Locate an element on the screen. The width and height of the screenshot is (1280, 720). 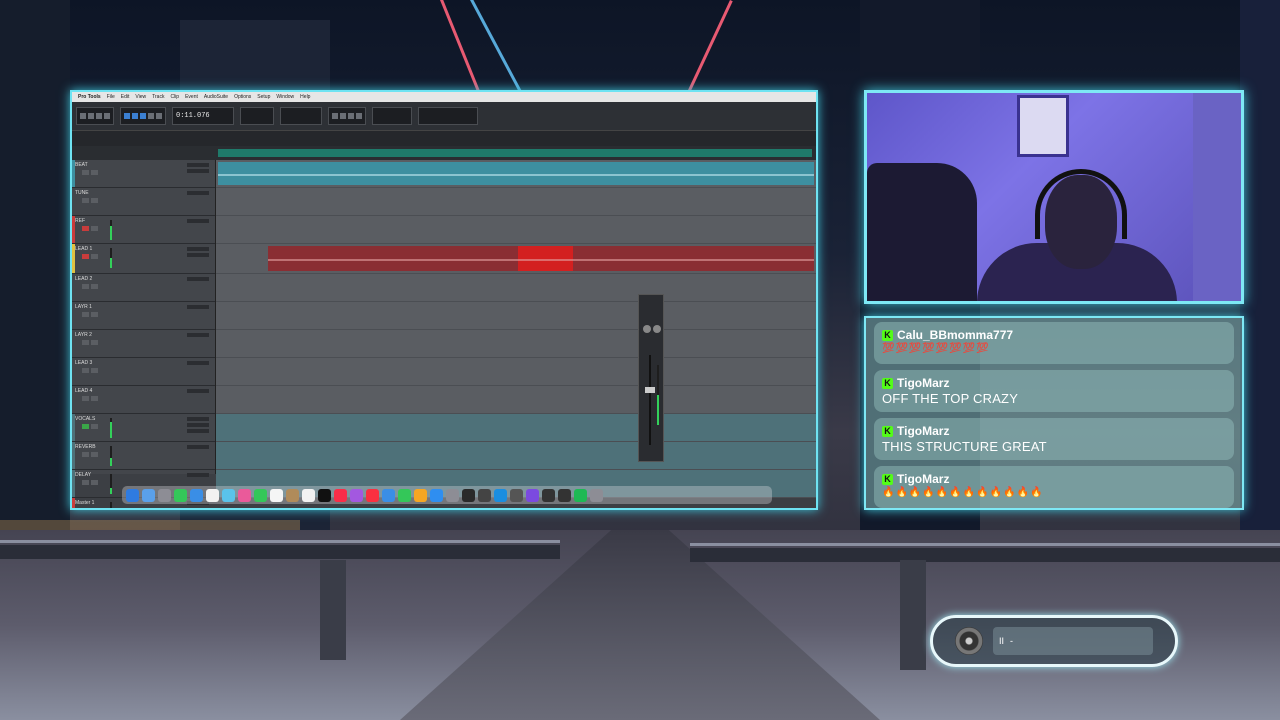
ilok-icon is located at coordinates (484, 495).